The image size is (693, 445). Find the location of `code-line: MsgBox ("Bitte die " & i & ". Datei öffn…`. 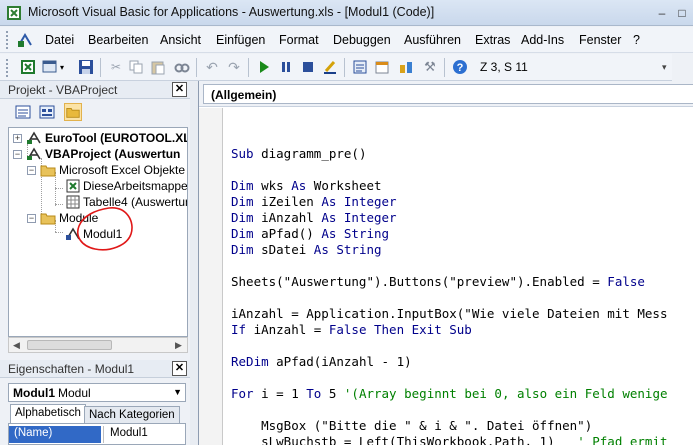

code-line: MsgBox ("Bitte die " & i & ". Datei öffn… is located at coordinates (411, 426).